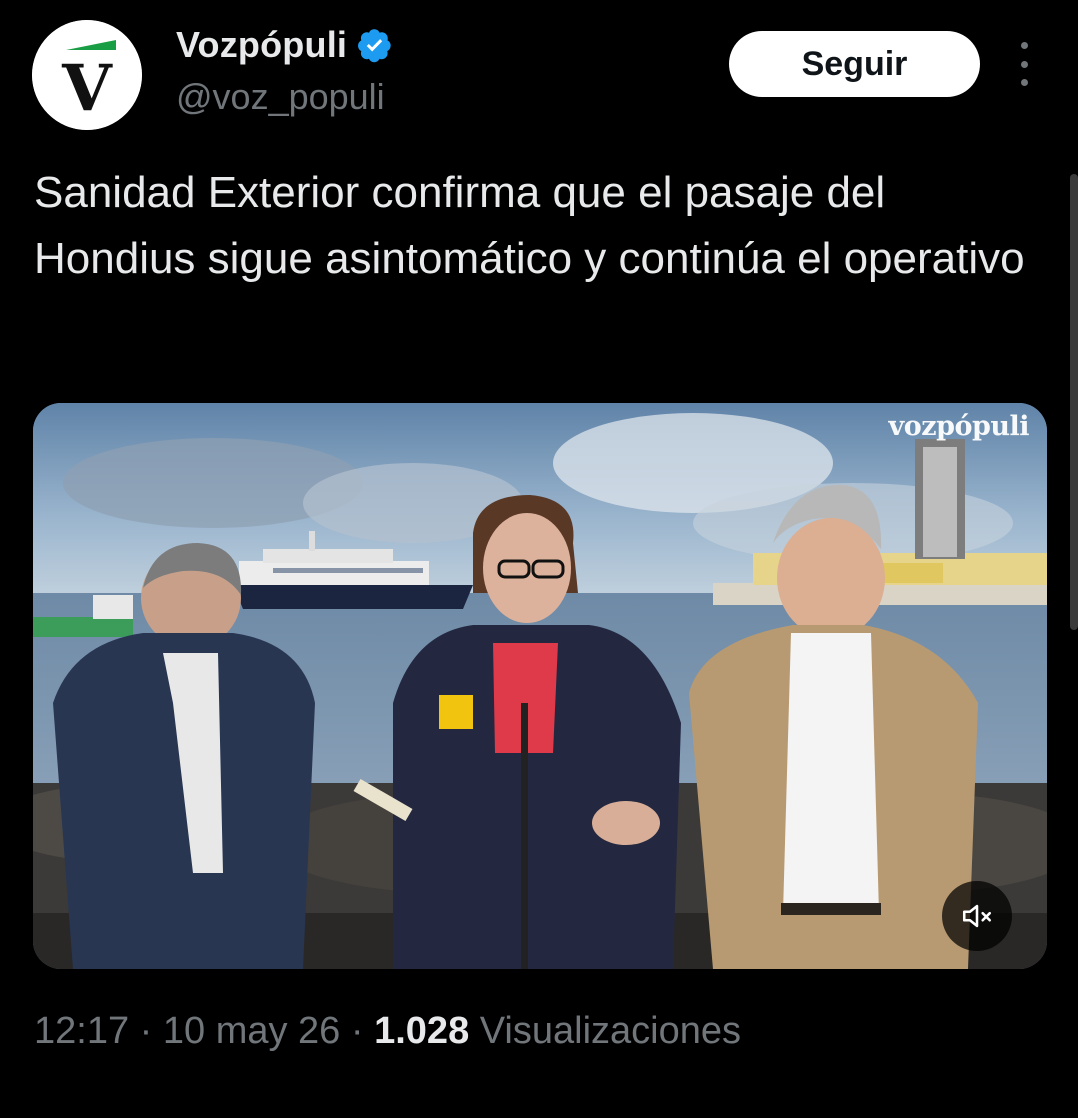 The height and width of the screenshot is (1118, 1078). I want to click on tweet-header: V Vozpópuli @voz_populi Seguir, so click(539, 75).